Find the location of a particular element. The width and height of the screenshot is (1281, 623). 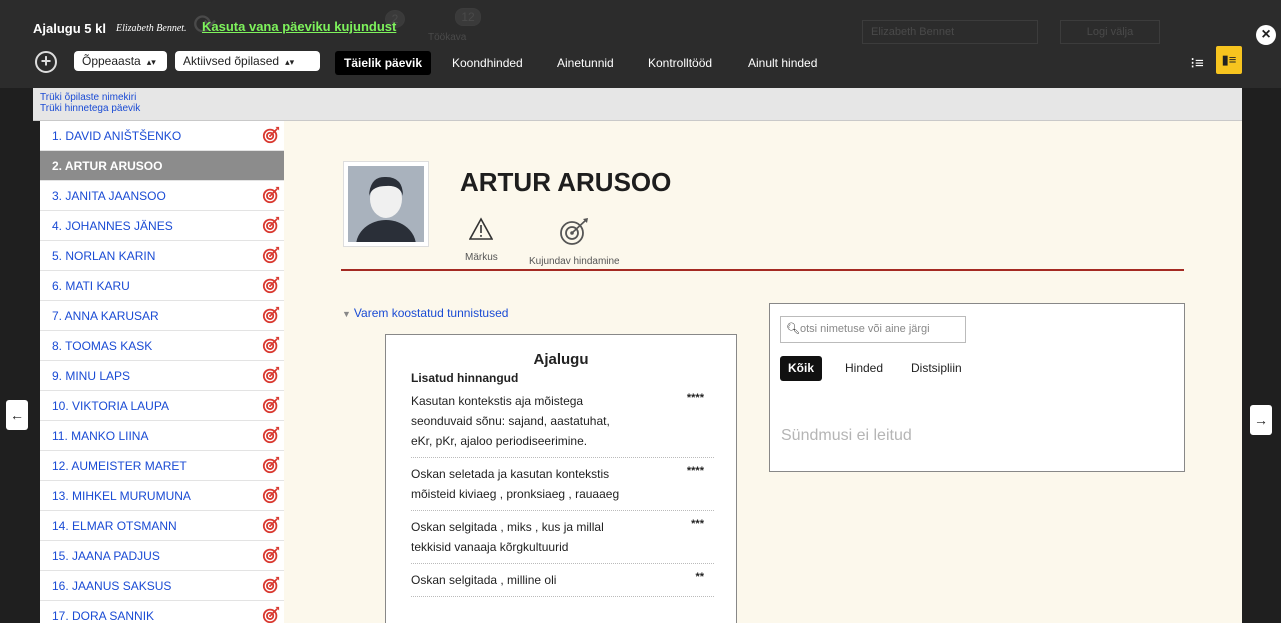

student-item: 13. MIHKEL MURUMUNA is located at coordinates (162, 496).